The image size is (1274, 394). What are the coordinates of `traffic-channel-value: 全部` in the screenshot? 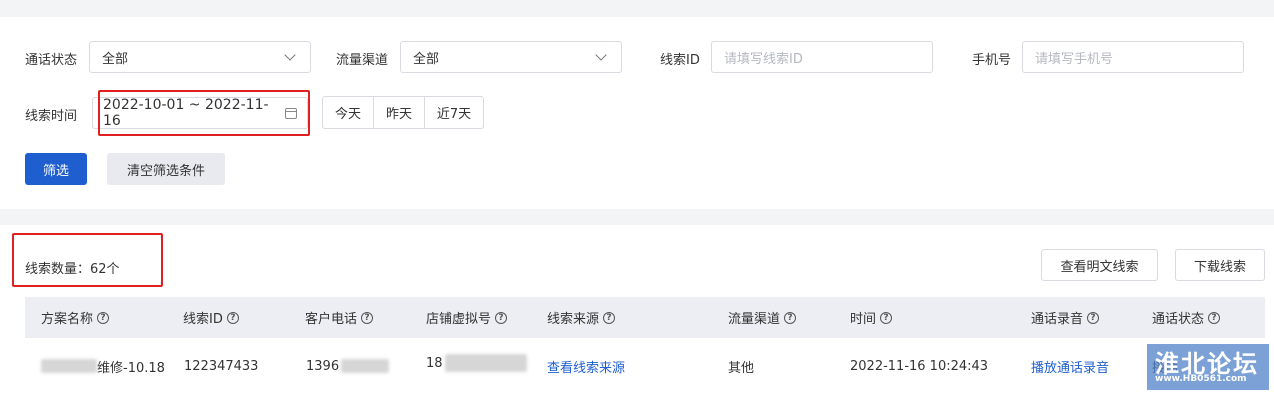 It's located at (426, 59).